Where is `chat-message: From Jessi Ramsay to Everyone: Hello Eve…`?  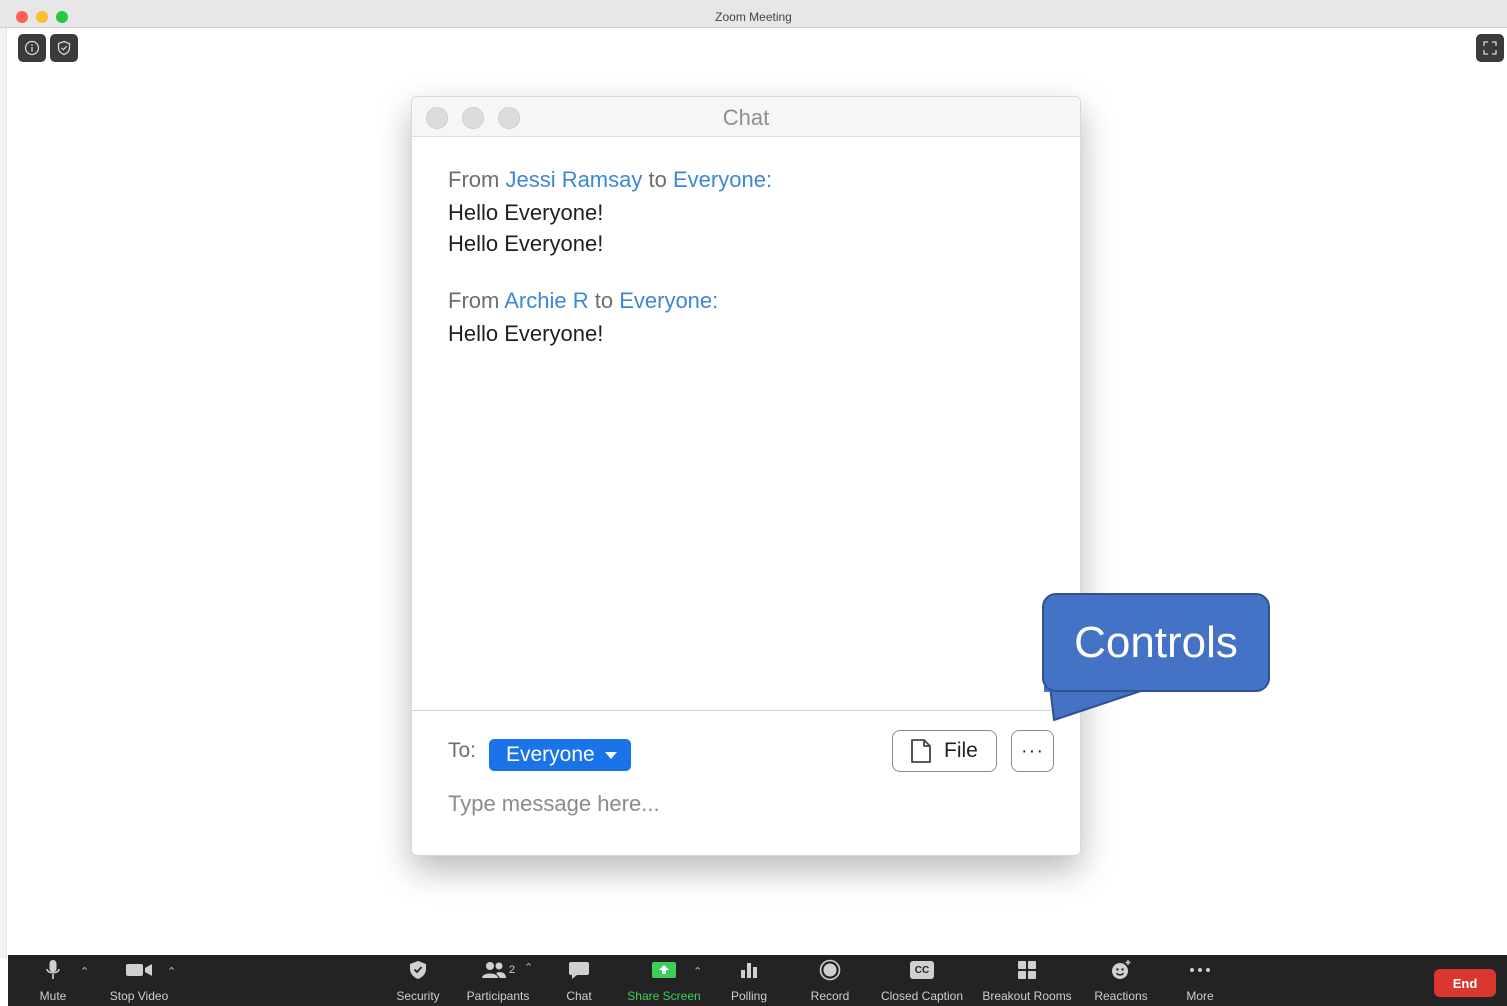 chat-message: From Jessi Ramsay to Everyone: Hello Eve… is located at coordinates (610, 211).